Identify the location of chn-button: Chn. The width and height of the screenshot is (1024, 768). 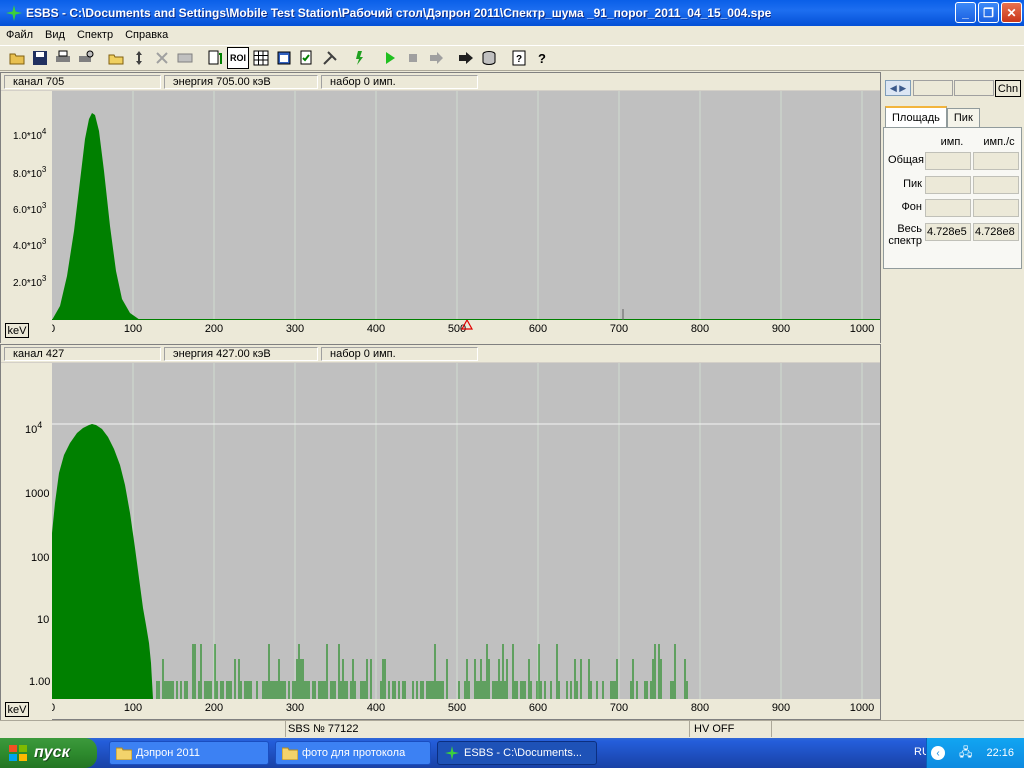
(1008, 88).